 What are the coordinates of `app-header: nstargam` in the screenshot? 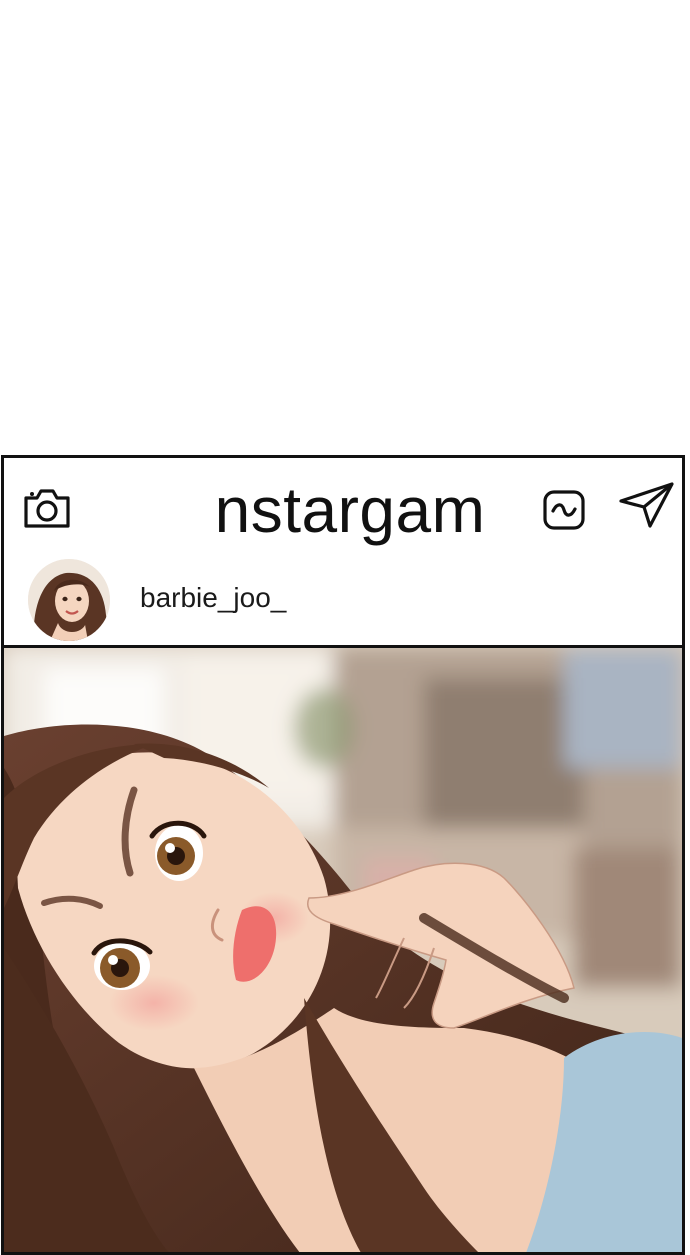 It's located at (343, 505).